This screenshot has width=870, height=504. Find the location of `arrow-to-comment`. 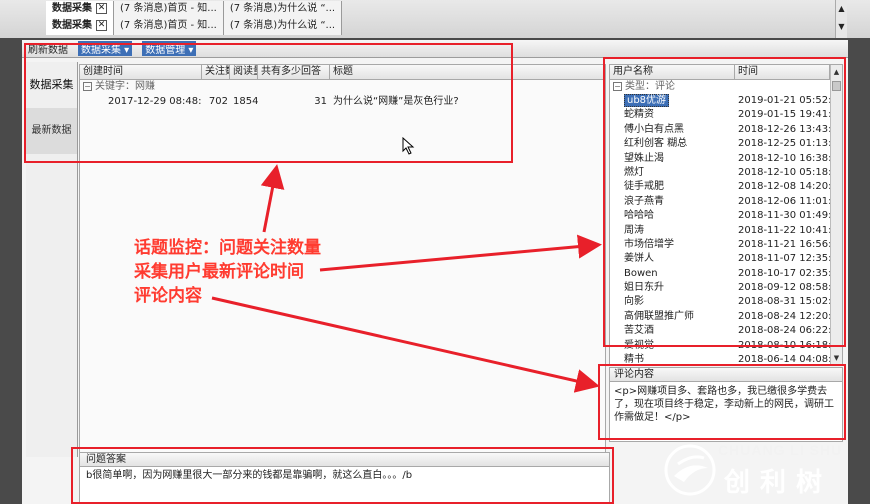

arrow-to-comment is located at coordinates (405, 344).